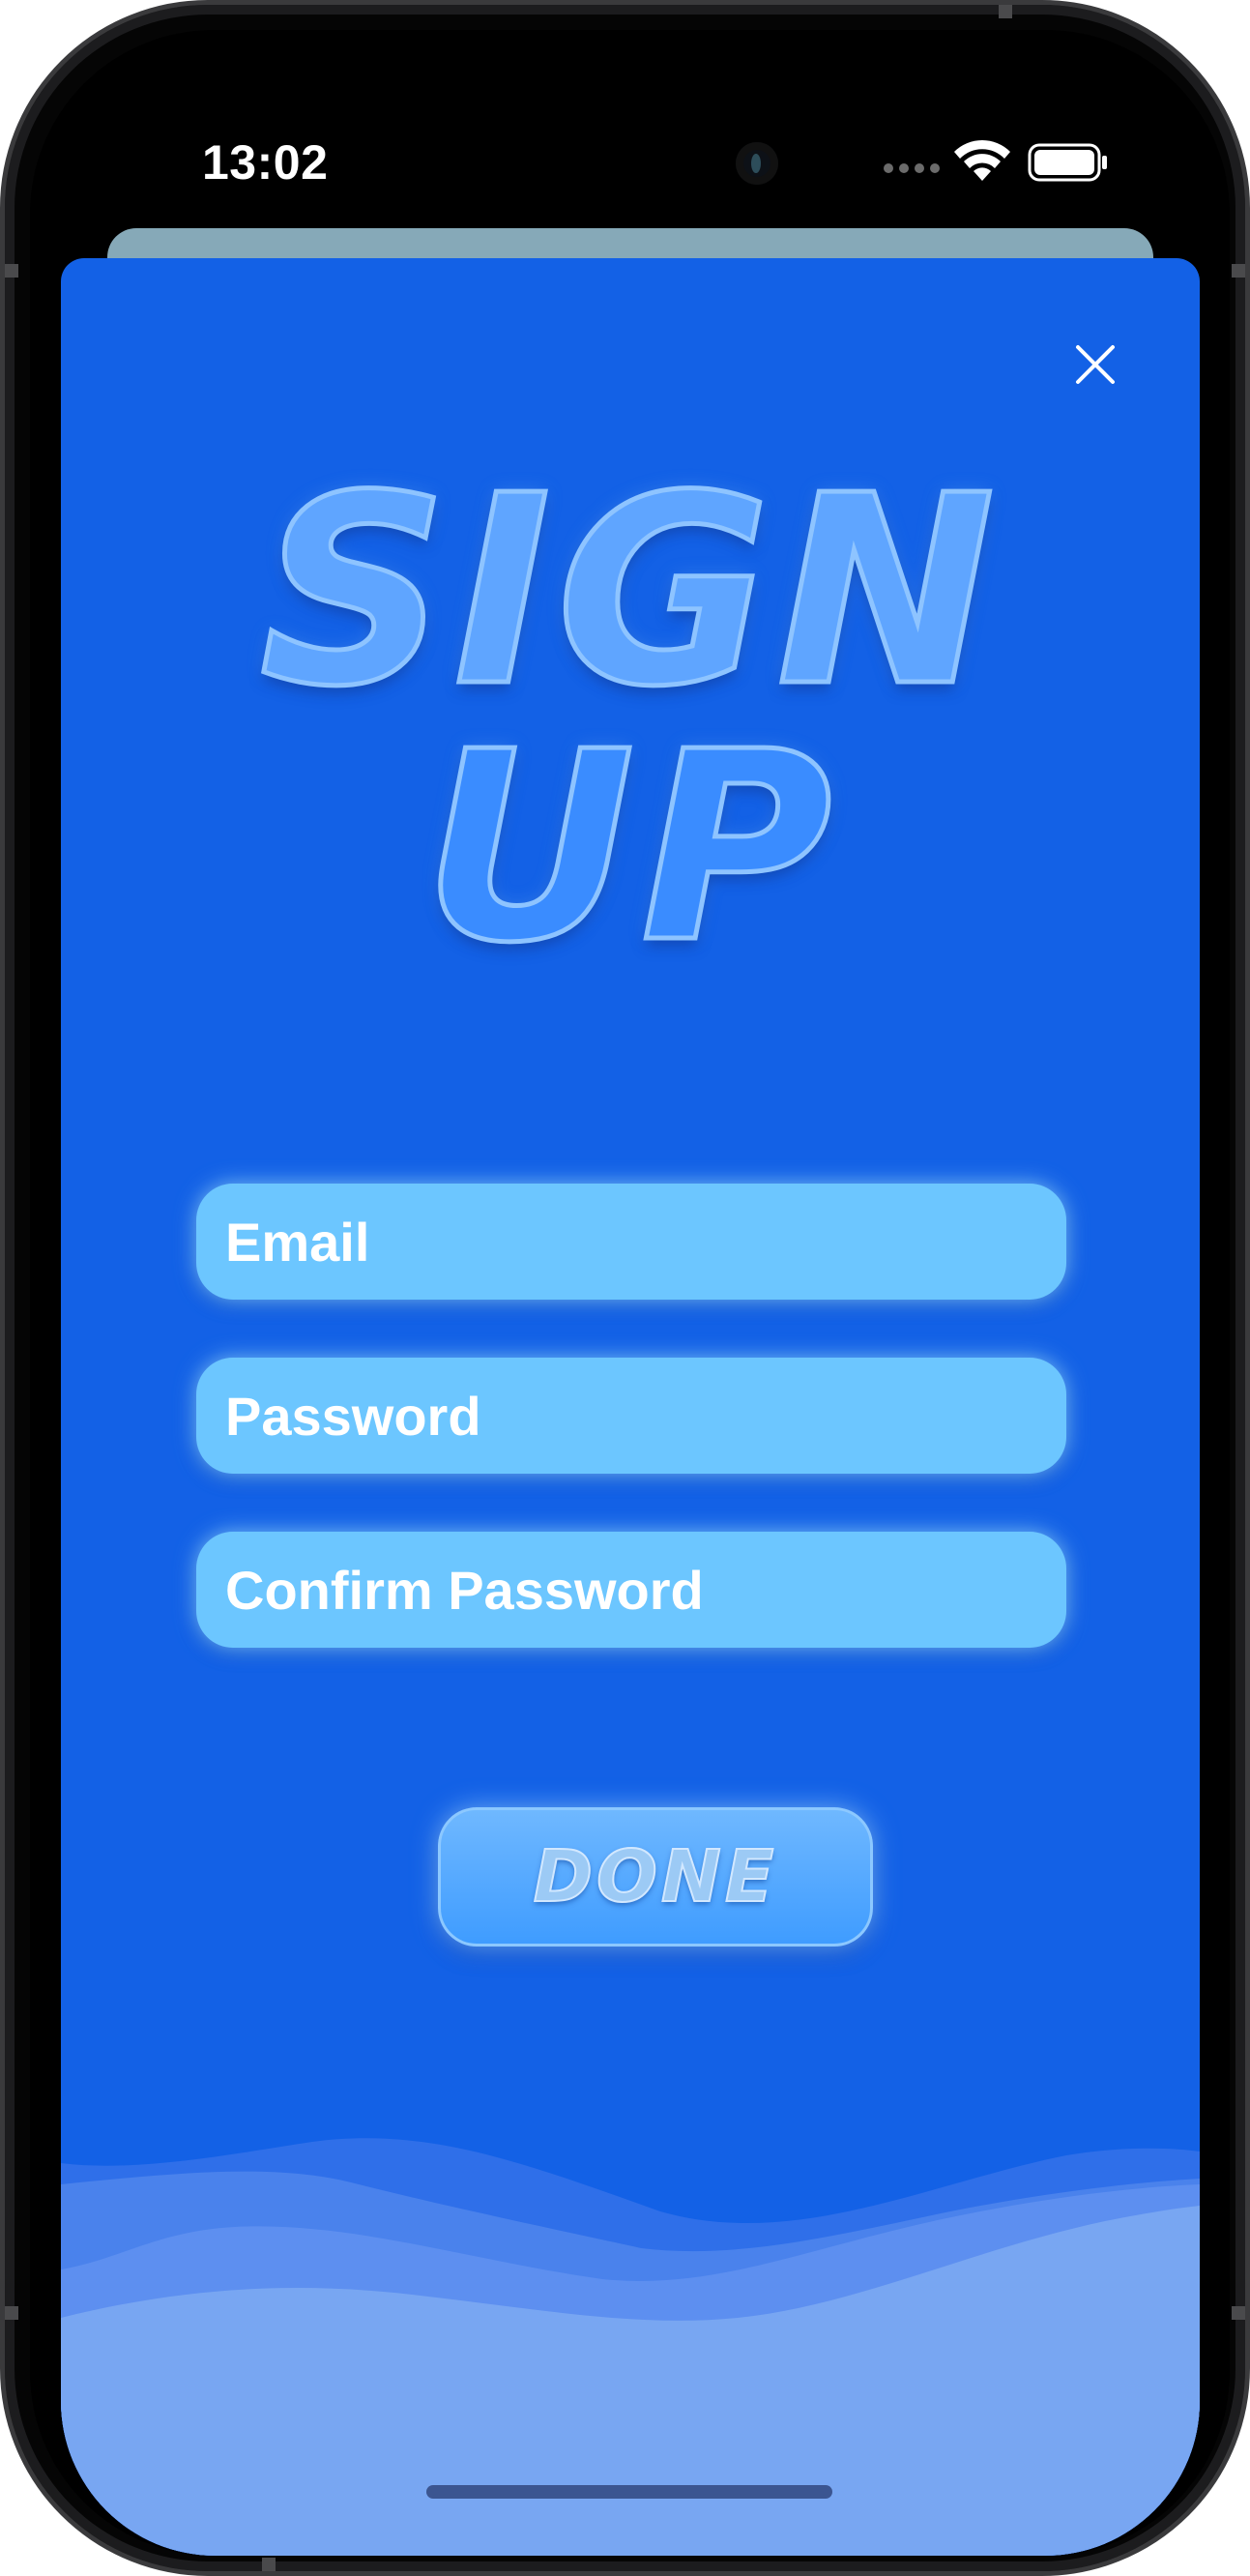 The width and height of the screenshot is (1250, 2576). What do you see at coordinates (757, 163) in the screenshot?
I see `front-camera-icon` at bounding box center [757, 163].